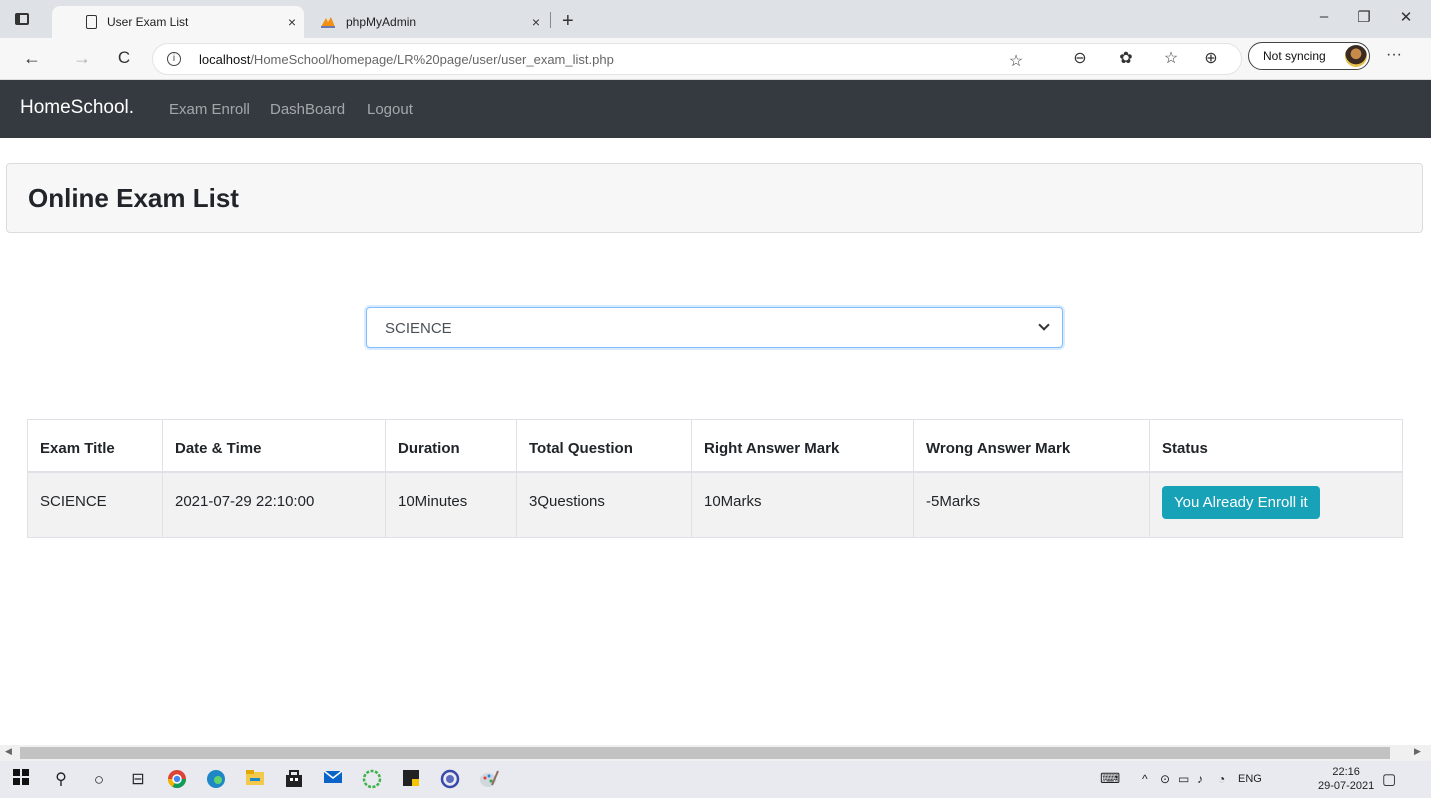 This screenshot has height=798, width=1431. What do you see at coordinates (333, 780) in the screenshot?
I see `mail-icon` at bounding box center [333, 780].